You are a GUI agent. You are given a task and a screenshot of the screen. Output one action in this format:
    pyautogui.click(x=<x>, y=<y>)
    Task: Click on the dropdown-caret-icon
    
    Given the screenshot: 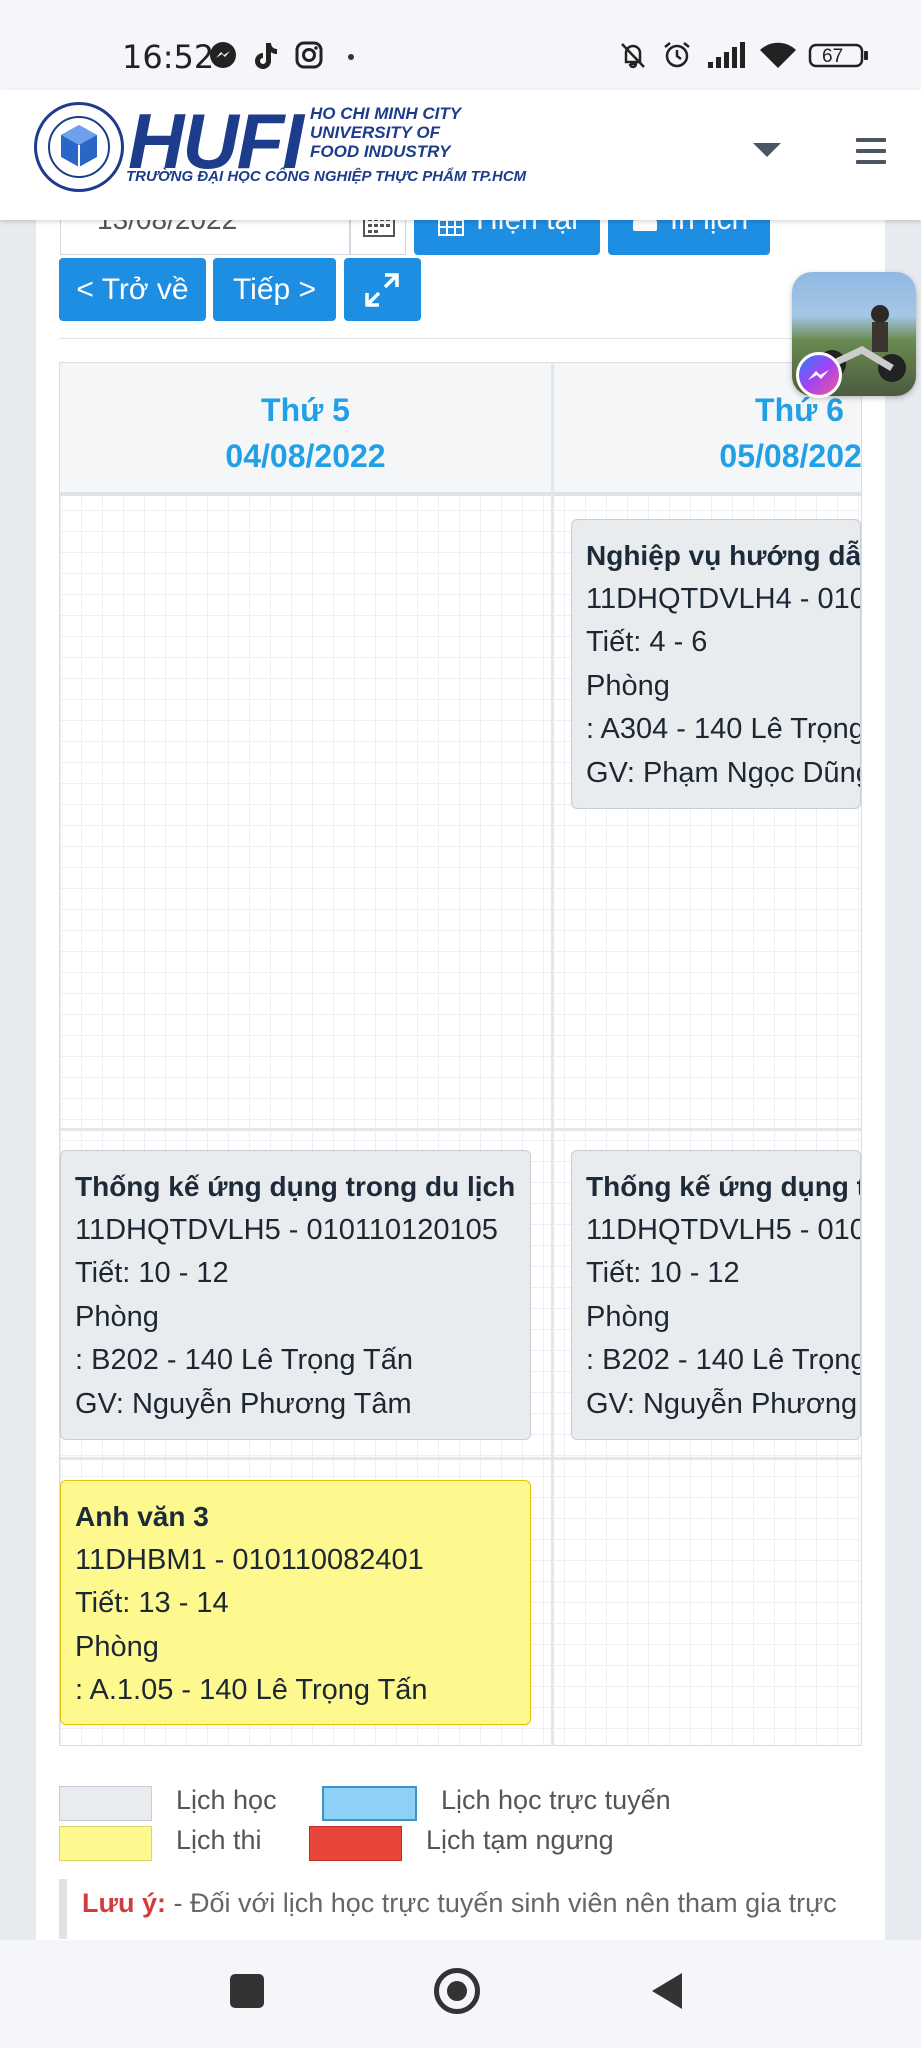 What is the action you would take?
    pyautogui.click(x=767, y=150)
    